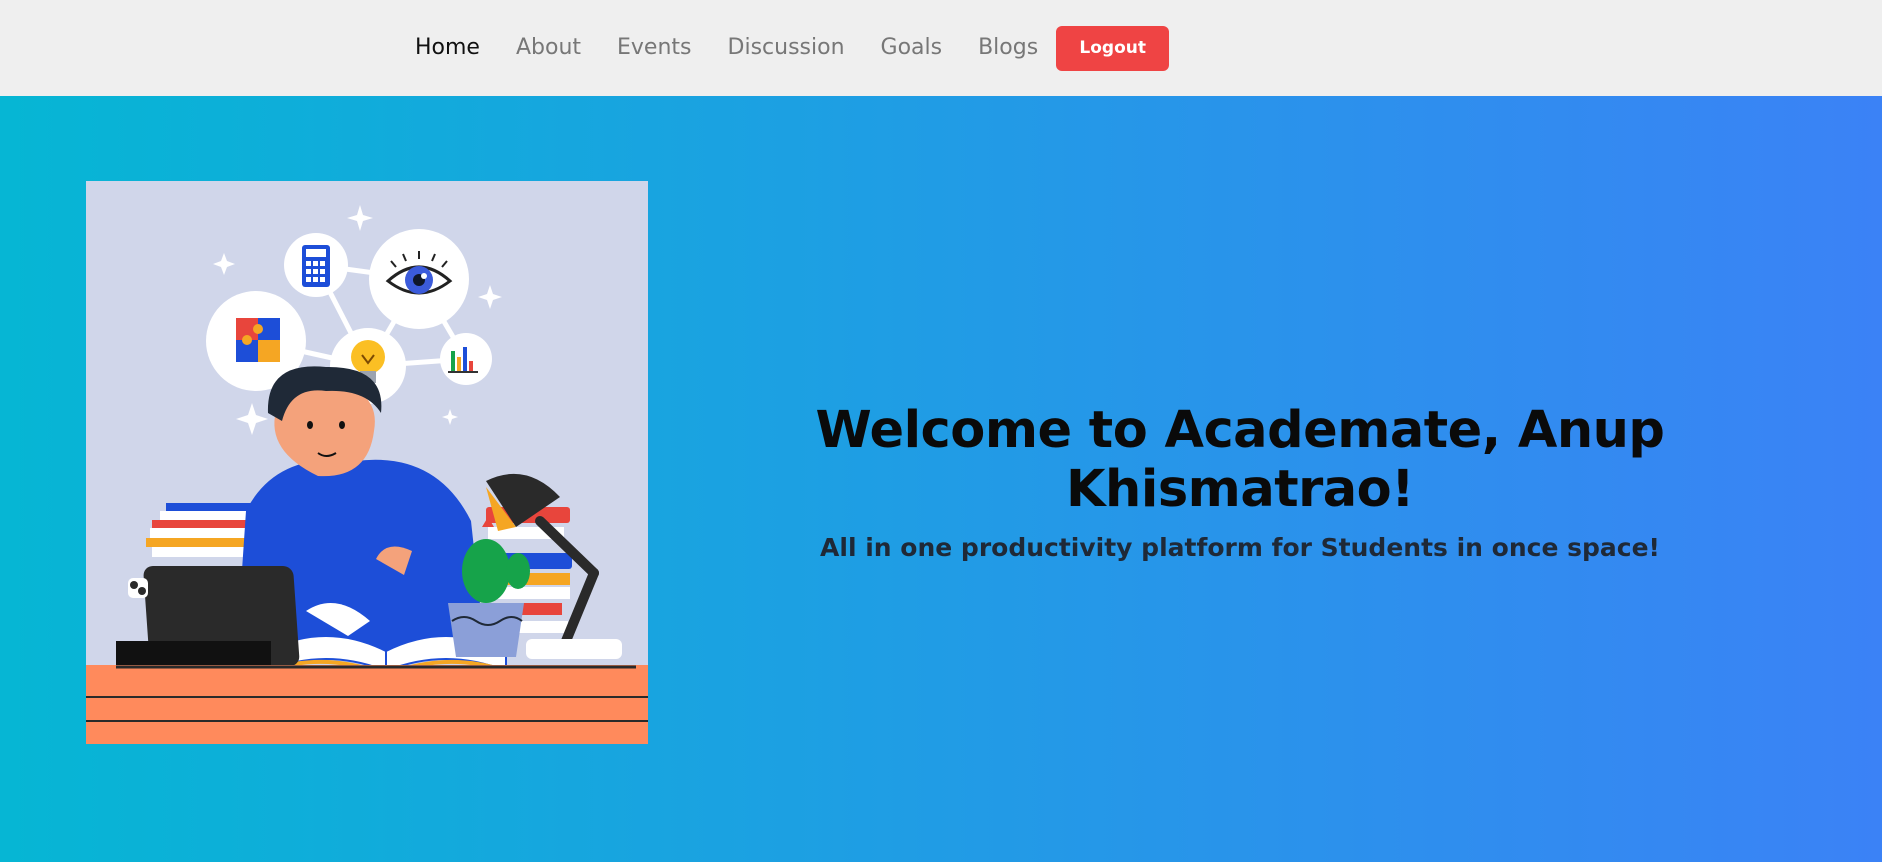  What do you see at coordinates (912, 48) in the screenshot?
I see `nav-goals-link: Goals` at bounding box center [912, 48].